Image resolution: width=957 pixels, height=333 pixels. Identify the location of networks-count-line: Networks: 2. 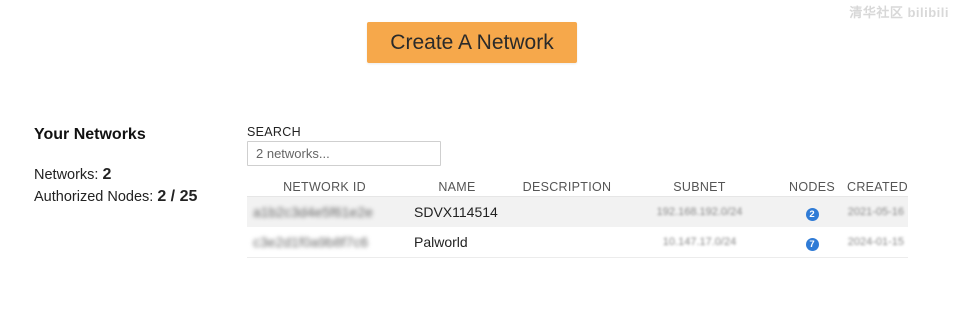
(134, 175).